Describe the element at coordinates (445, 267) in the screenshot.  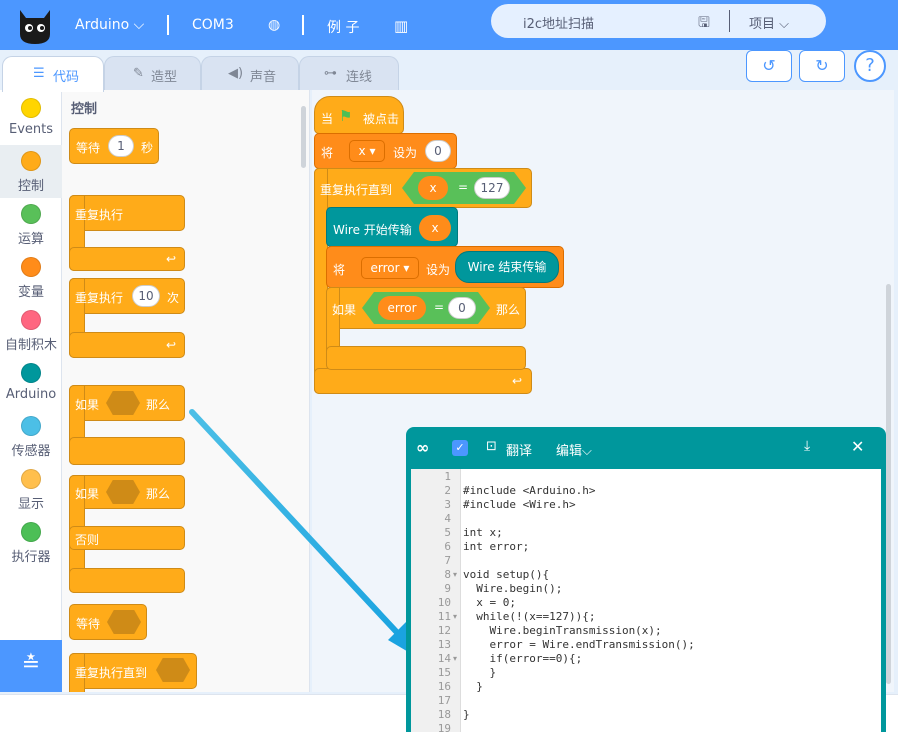
I see `set-error-block: 将 error ▾ 设为 Wire 结束传输` at that location.